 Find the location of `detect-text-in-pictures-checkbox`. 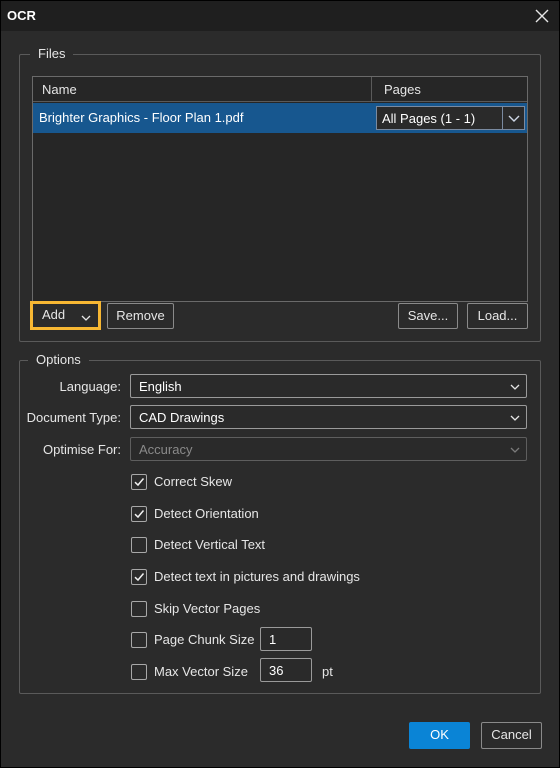

detect-text-in-pictures-checkbox is located at coordinates (139, 577).